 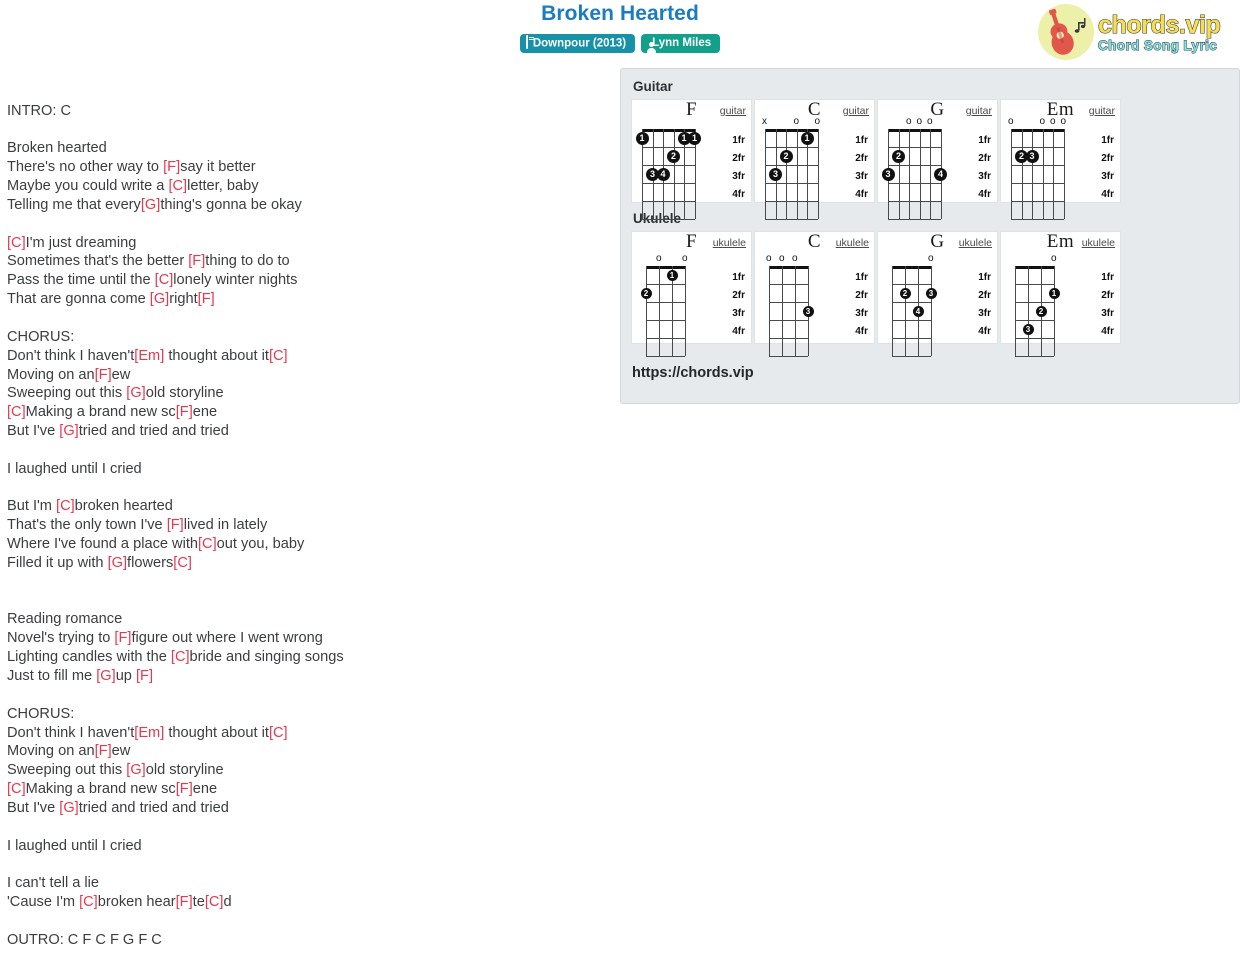 I want to click on lyric-text: OUTRO: C F C F G F C, so click(x=84, y=939).